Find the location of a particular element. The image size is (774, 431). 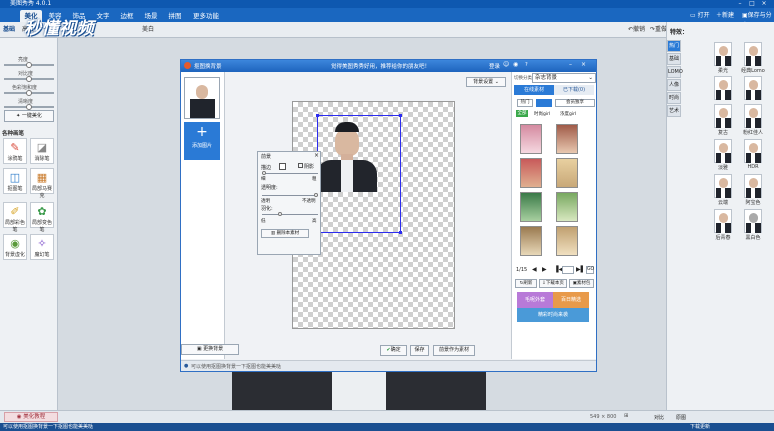

weibo-icon: ◉ is located at coordinates (515, 64).